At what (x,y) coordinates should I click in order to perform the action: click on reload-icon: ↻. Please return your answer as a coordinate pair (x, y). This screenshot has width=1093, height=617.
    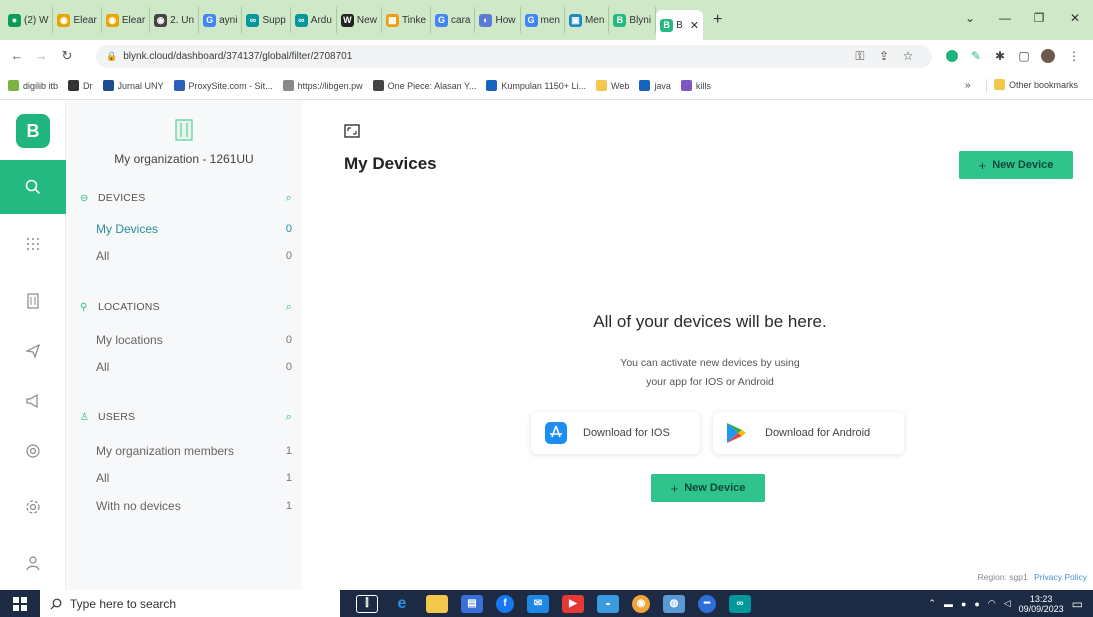
    Looking at the image, I should click on (67, 56).